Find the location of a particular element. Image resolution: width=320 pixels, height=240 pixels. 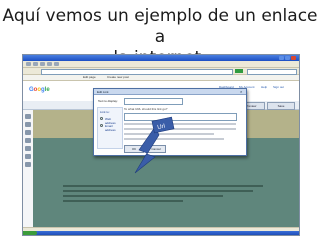

browser-toolbar is located at coordinates (161, 64).